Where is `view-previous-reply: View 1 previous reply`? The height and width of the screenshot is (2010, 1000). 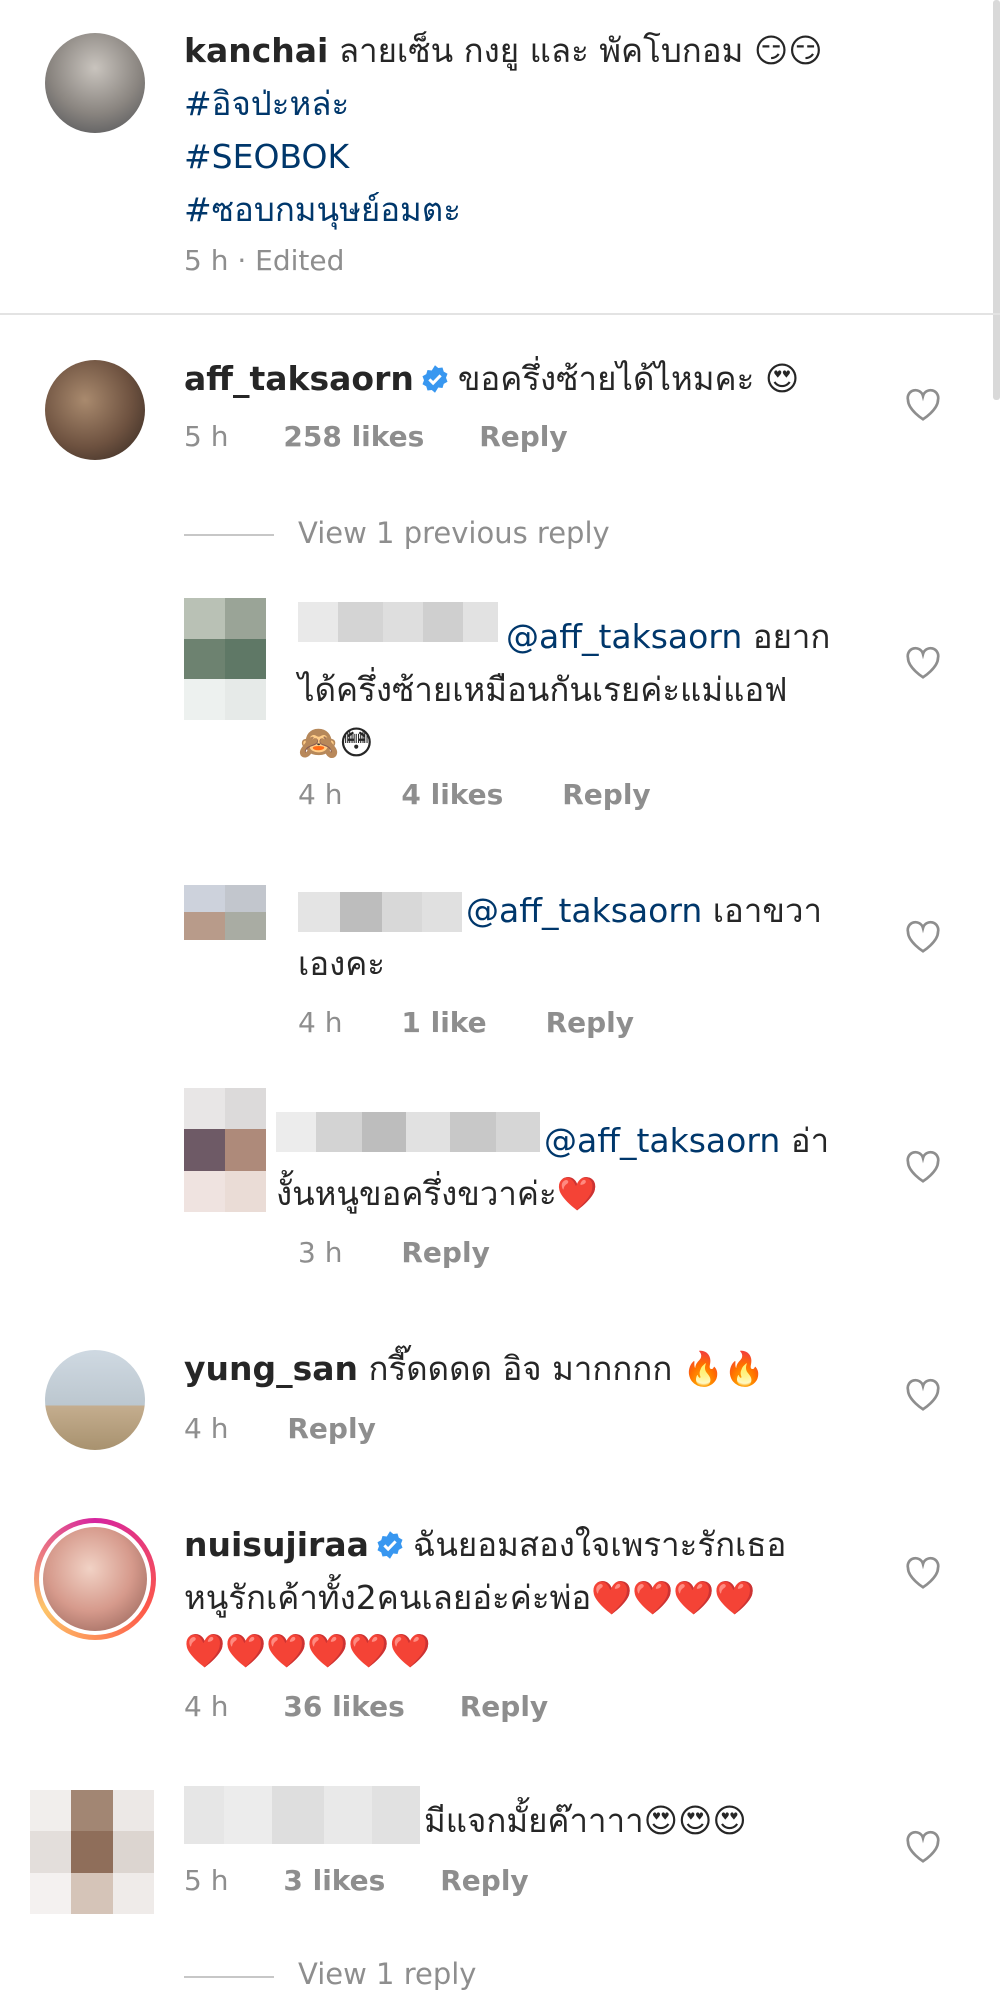
view-previous-reply: View 1 previous reply is located at coordinates (454, 533).